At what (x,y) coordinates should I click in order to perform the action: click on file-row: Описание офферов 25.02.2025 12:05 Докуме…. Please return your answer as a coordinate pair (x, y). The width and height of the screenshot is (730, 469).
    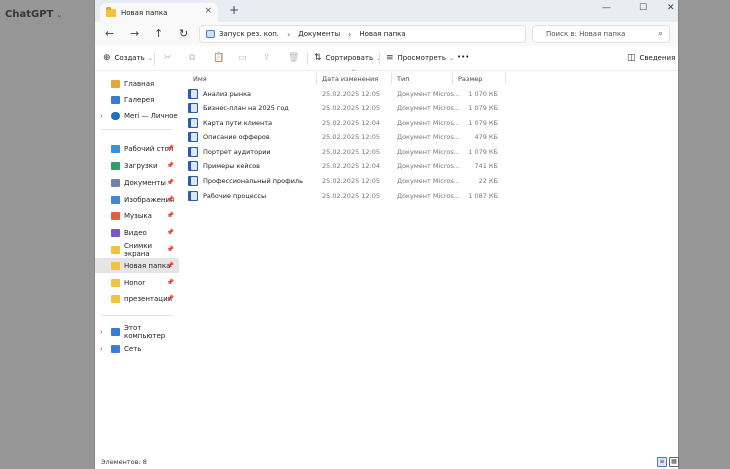
    Looking at the image, I should click on (345, 137).